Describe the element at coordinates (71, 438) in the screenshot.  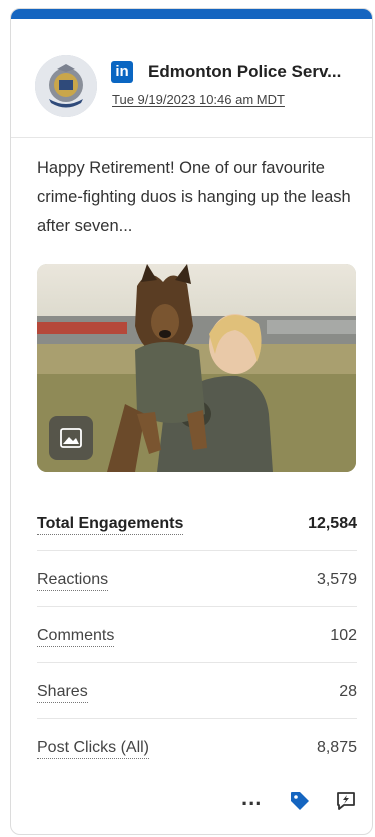
I see `image-type-icon` at that location.